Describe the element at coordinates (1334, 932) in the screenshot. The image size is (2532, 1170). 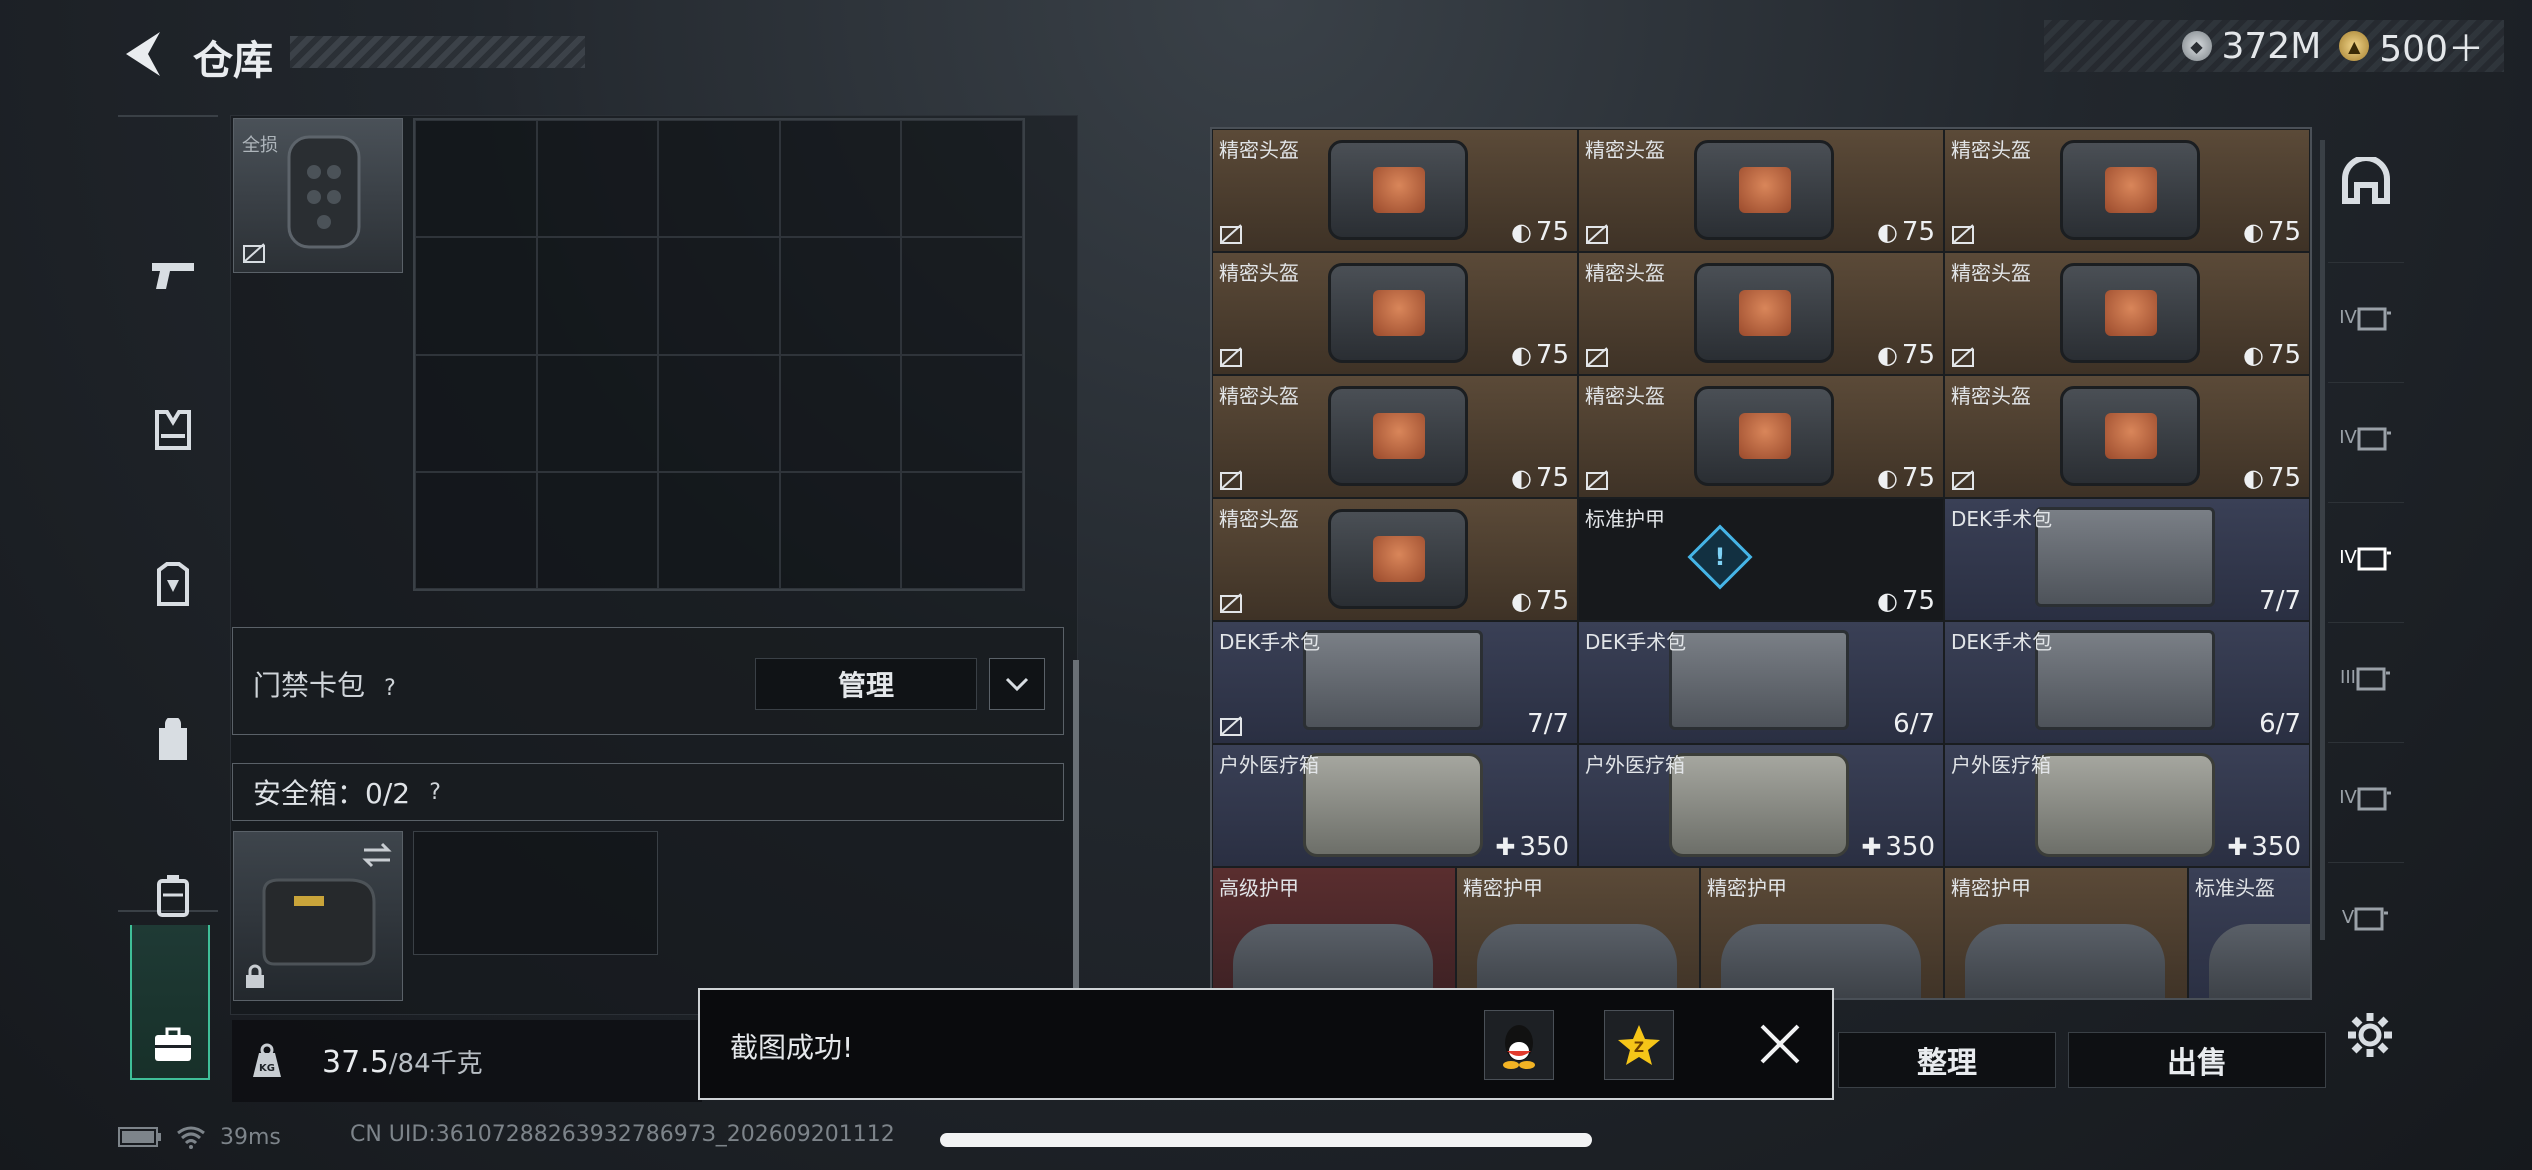
I see `storage-item: 高级护甲` at that location.